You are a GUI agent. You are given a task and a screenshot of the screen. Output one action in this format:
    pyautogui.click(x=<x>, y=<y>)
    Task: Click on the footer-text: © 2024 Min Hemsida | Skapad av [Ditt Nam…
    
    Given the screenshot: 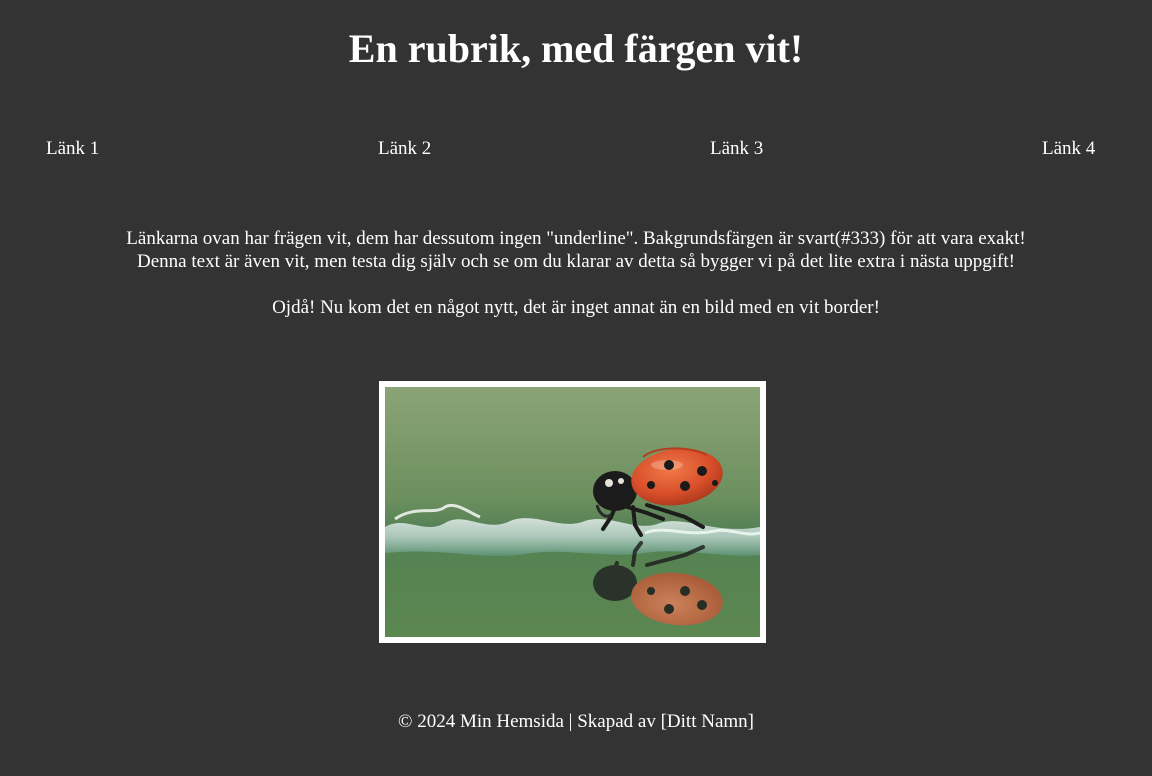 What is the action you would take?
    pyautogui.click(x=576, y=721)
    